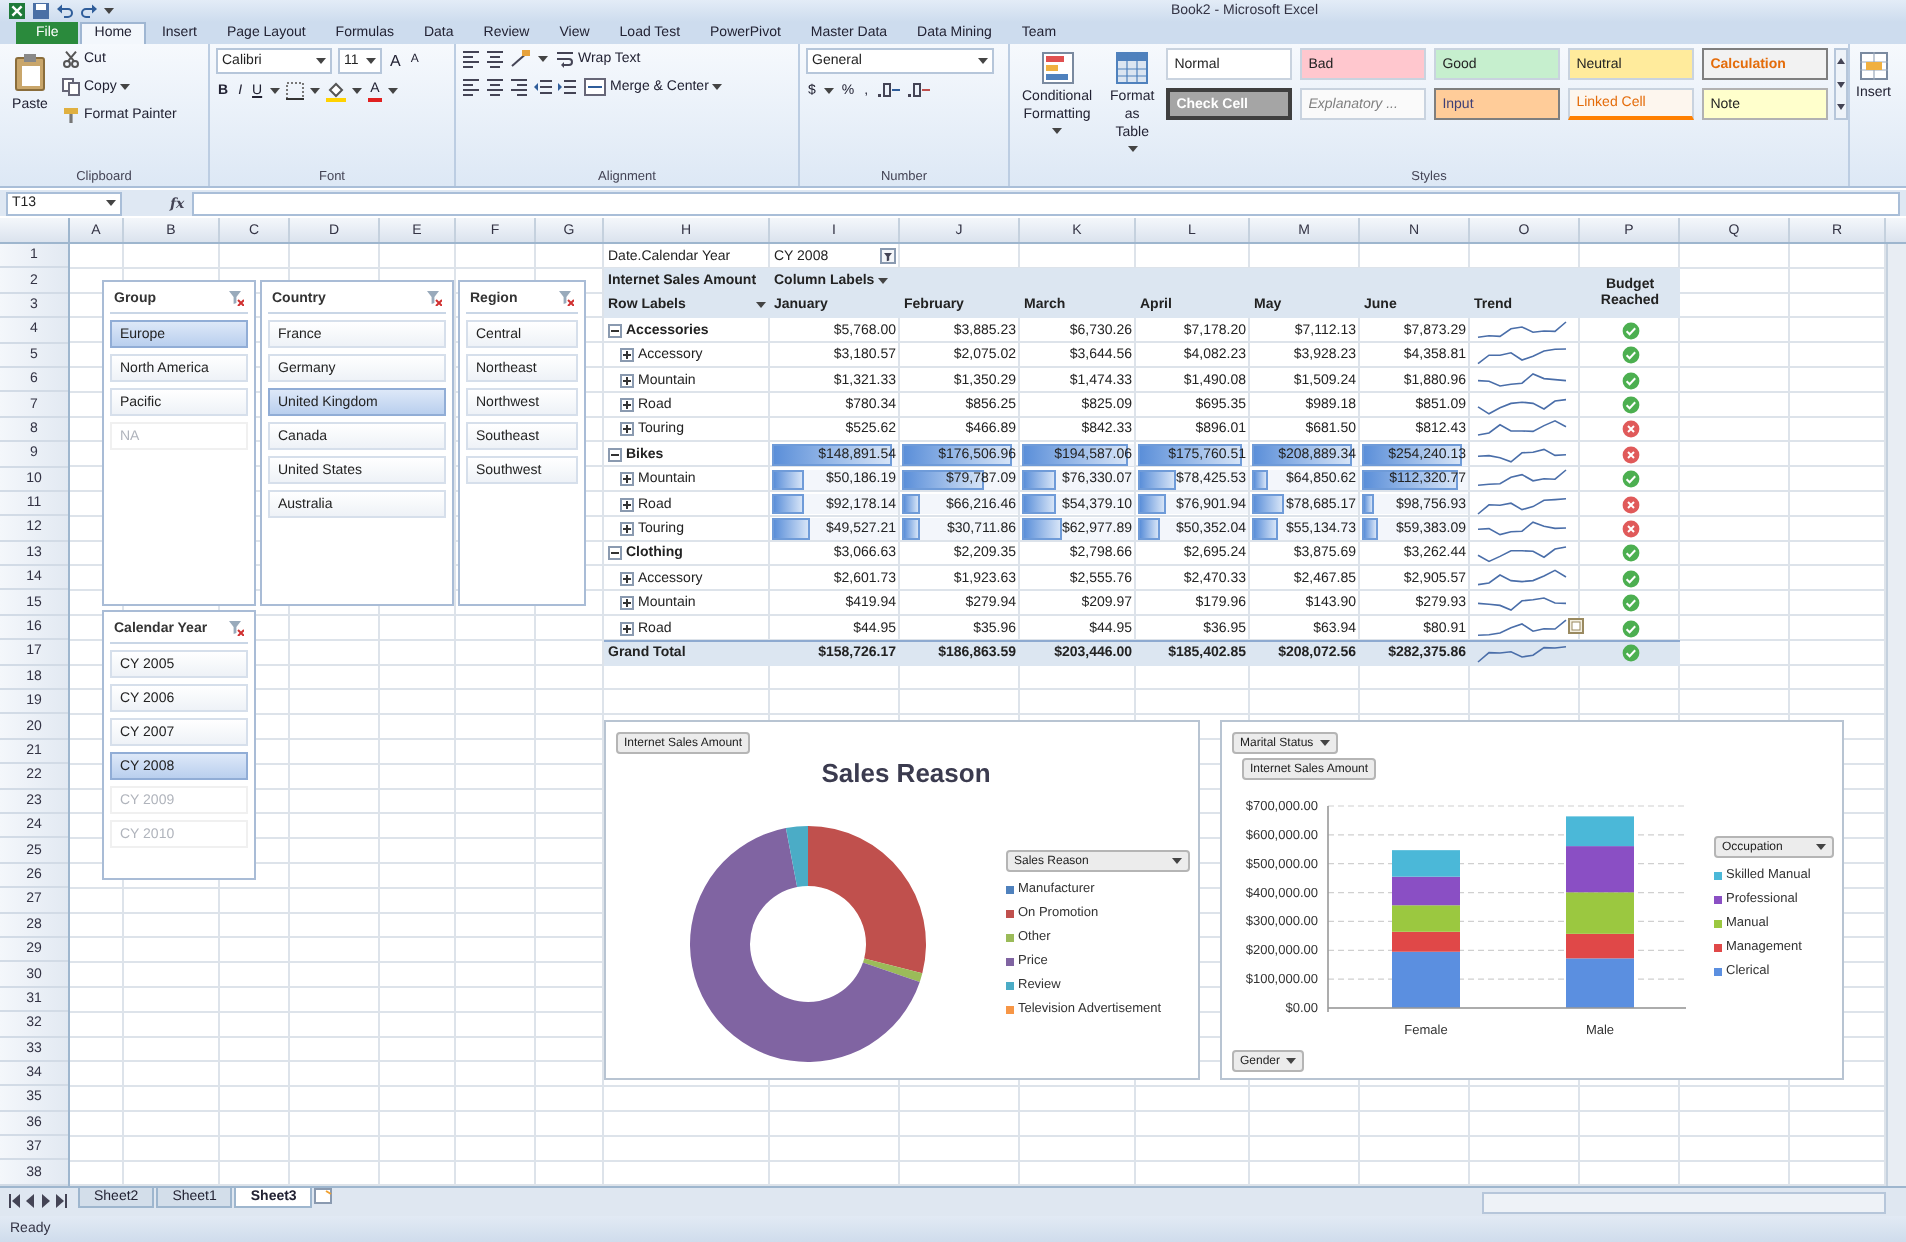 Image resolution: width=1906 pixels, height=1242 pixels. Describe the element at coordinates (46, 1200) in the screenshot. I see `next-sheet-icon` at that location.